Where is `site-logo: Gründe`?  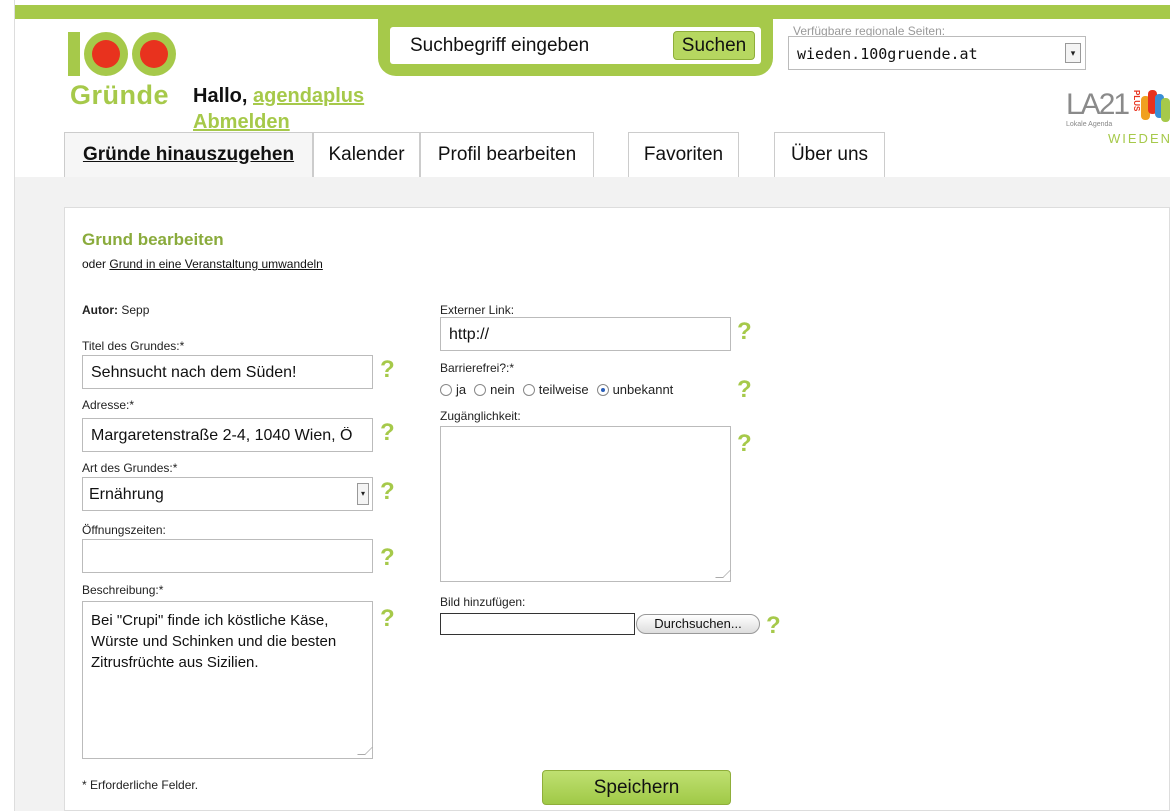
site-logo: Gründe is located at coordinates (123, 69).